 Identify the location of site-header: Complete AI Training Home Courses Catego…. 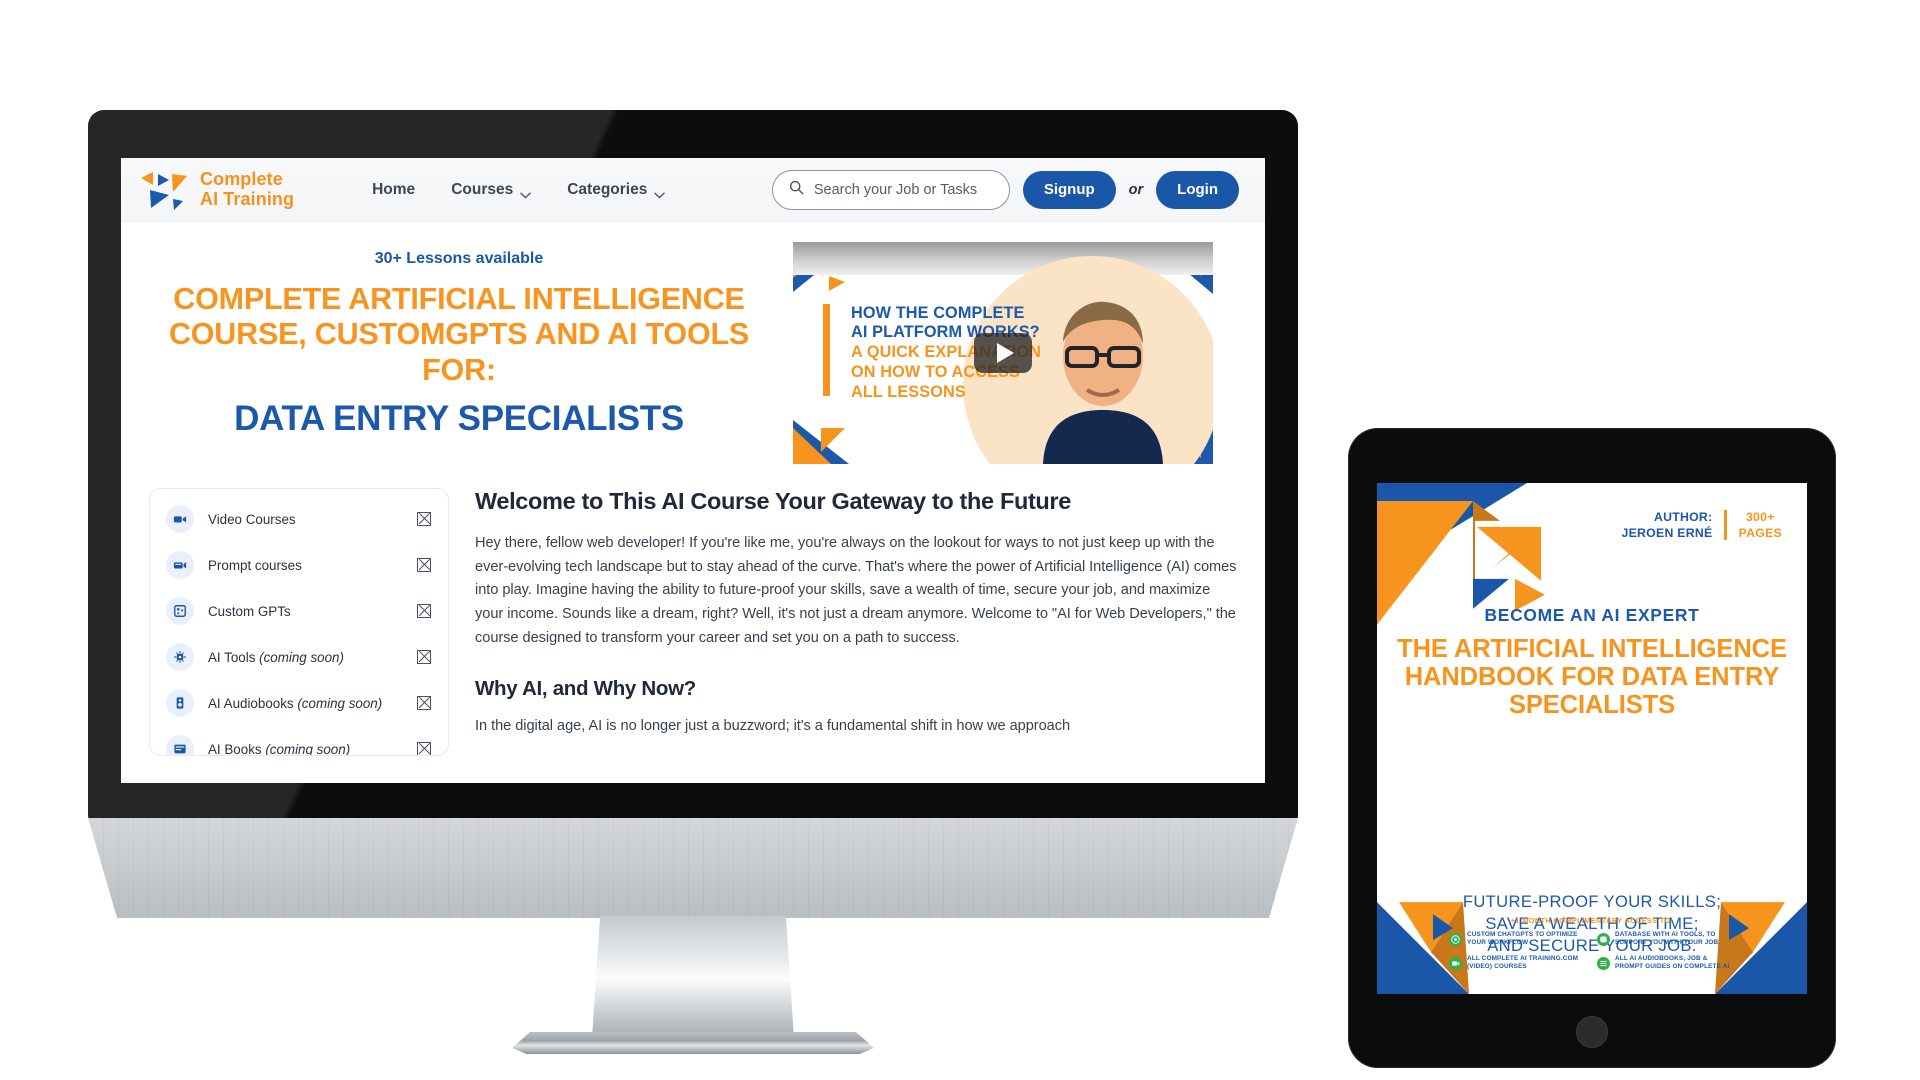
(693, 190).